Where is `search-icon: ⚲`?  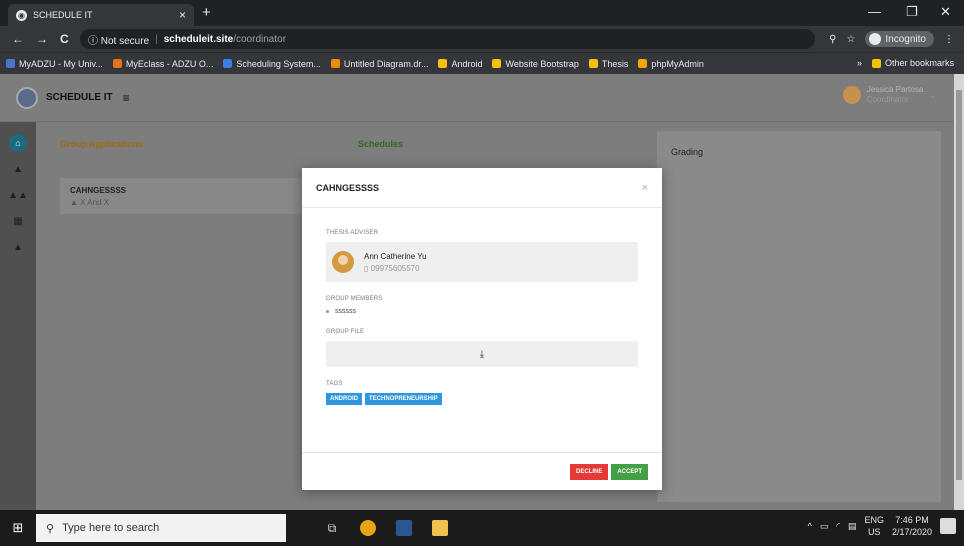 search-icon: ⚲ is located at coordinates (50, 528).